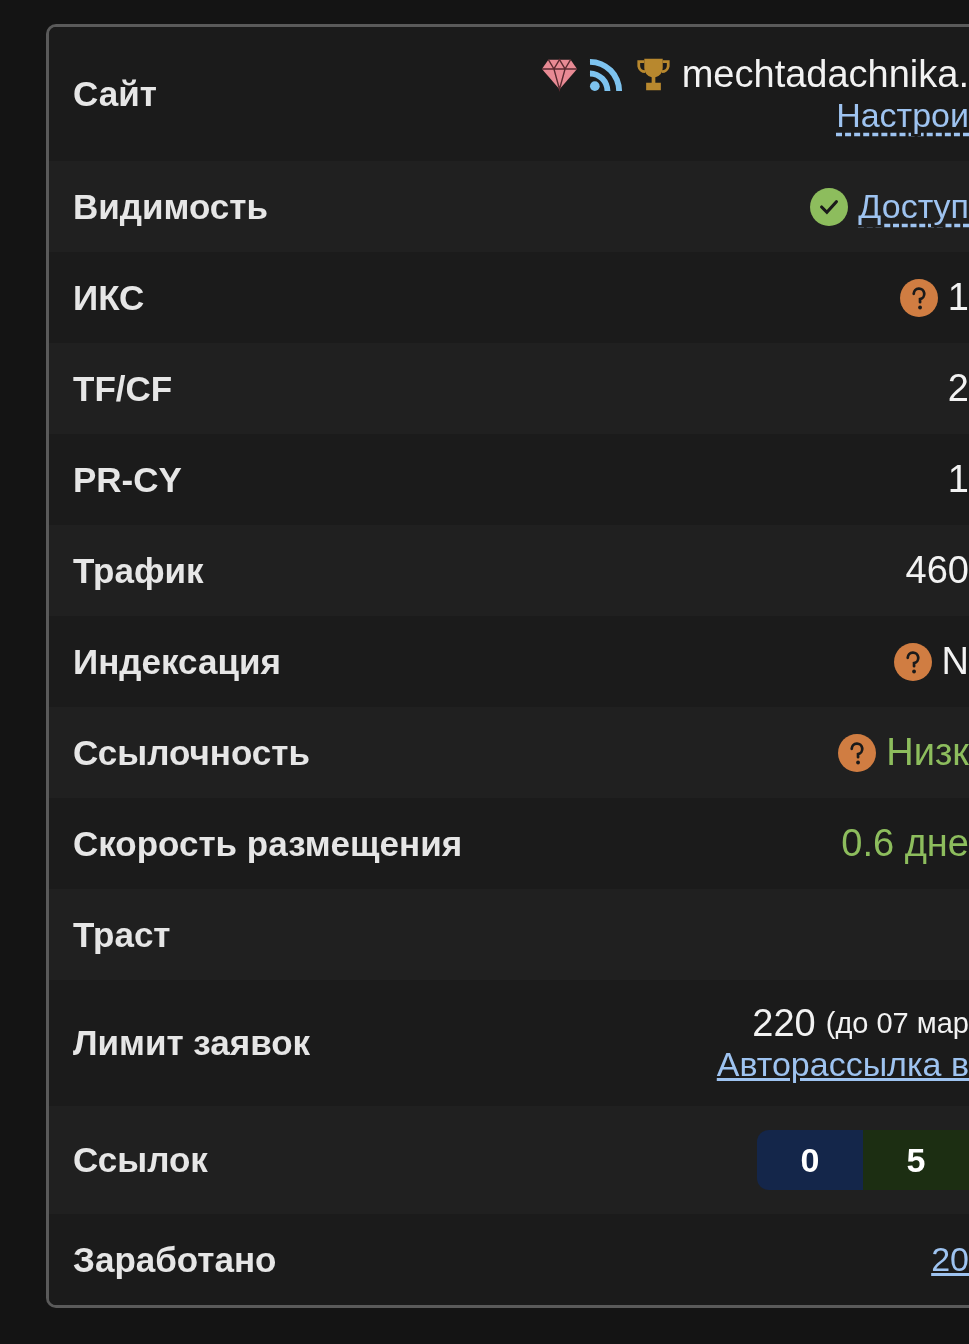  I want to click on field-value: 460, so click(937, 570).